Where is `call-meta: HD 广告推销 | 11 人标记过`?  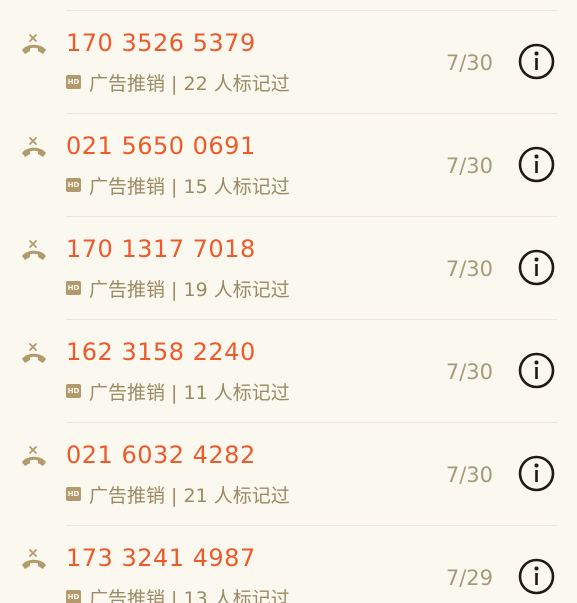 call-meta: HD 广告推销 | 11 人标记过 is located at coordinates (178, 391).